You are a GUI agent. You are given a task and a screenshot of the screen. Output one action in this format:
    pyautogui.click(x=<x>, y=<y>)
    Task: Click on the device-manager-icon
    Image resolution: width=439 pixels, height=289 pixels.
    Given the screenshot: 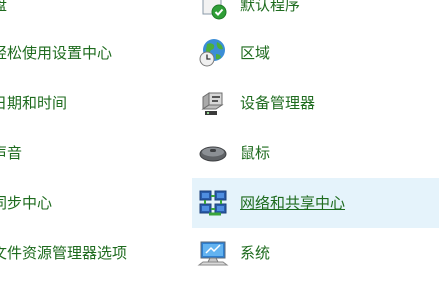 What is the action you would take?
    pyautogui.click(x=213, y=103)
    